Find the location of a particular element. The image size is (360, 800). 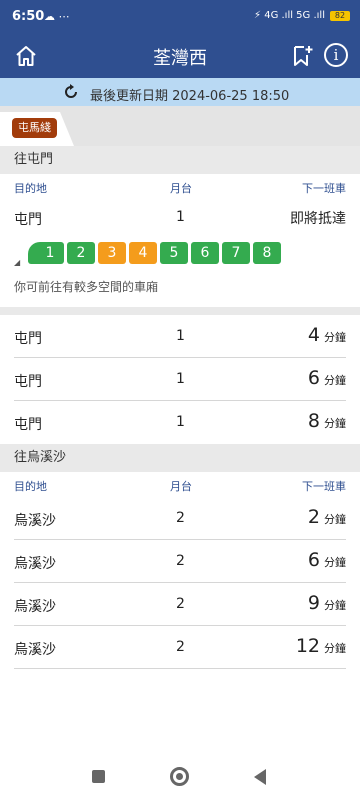

eta-text: 即將抵達 is located at coordinates (318, 219).